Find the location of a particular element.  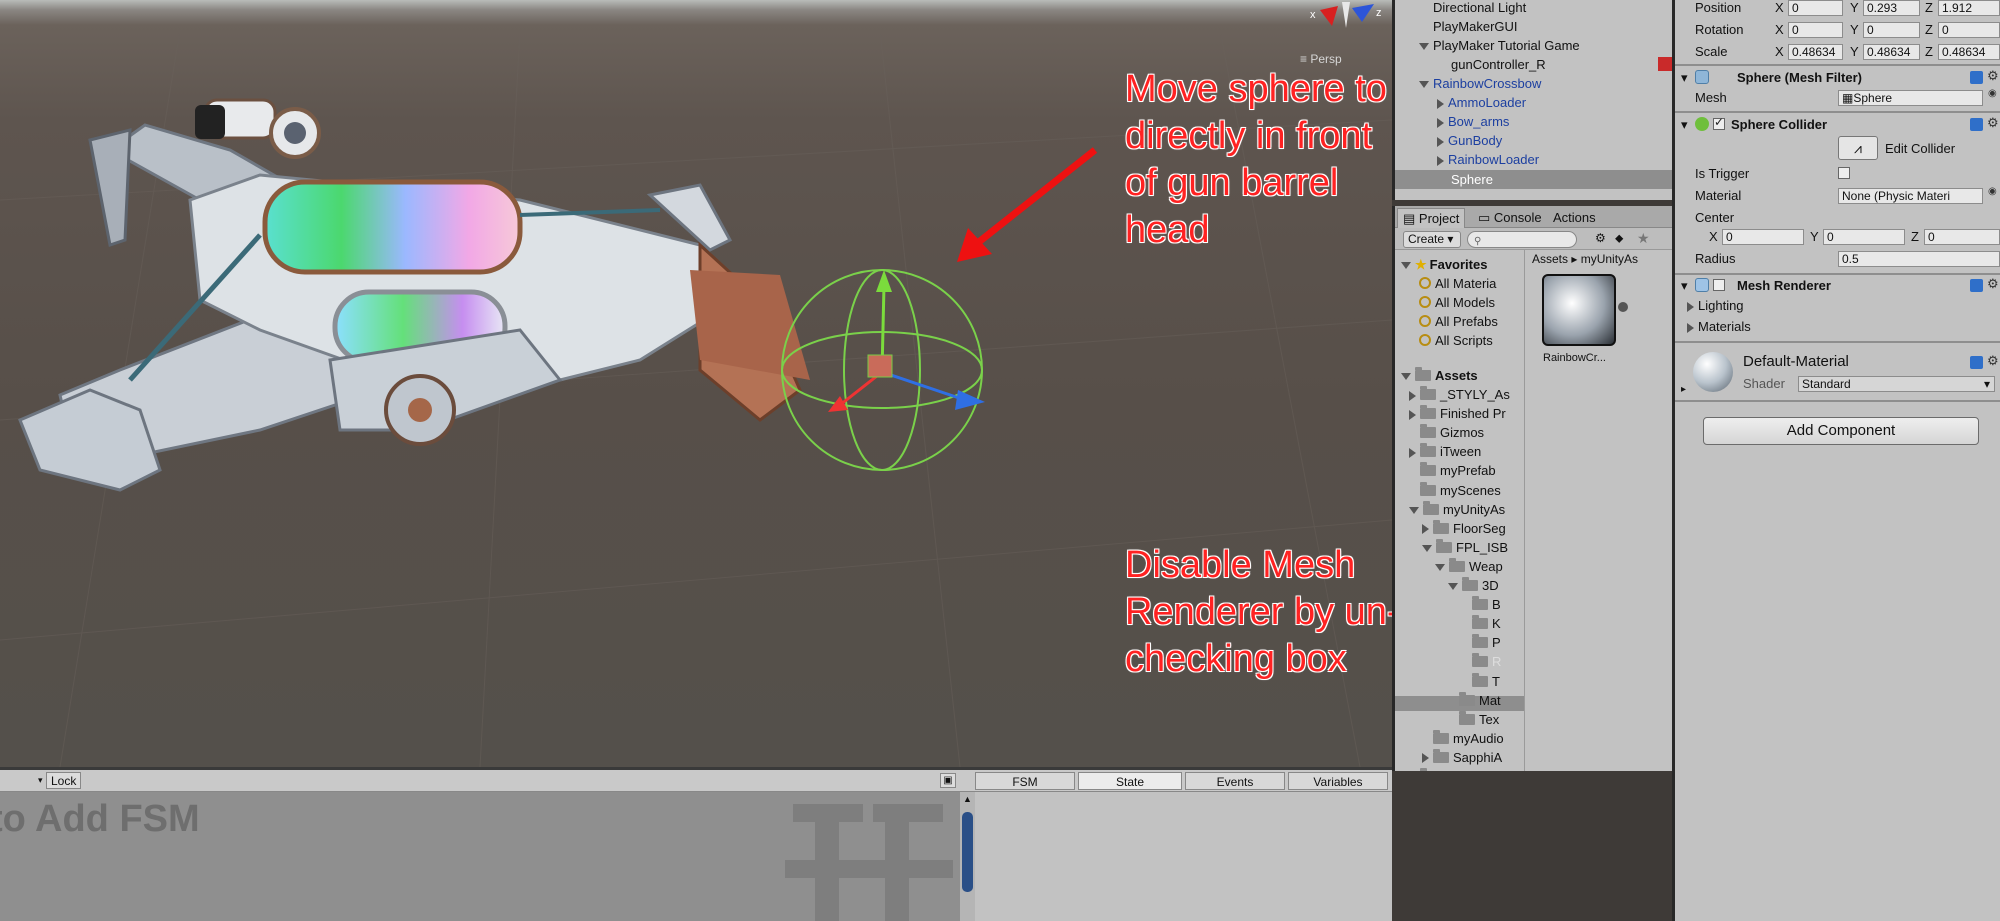

project-folder-item: B is located at coordinates (1481, 604).